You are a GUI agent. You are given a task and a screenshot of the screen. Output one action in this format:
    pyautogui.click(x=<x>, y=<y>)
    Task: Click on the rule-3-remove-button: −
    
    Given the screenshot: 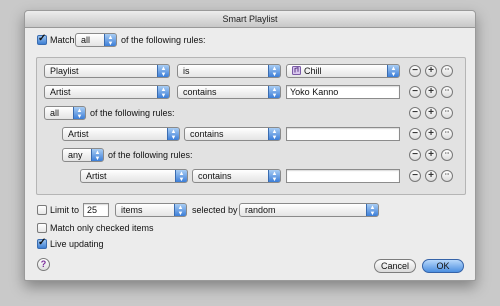 What is the action you would take?
    pyautogui.click(x=415, y=134)
    